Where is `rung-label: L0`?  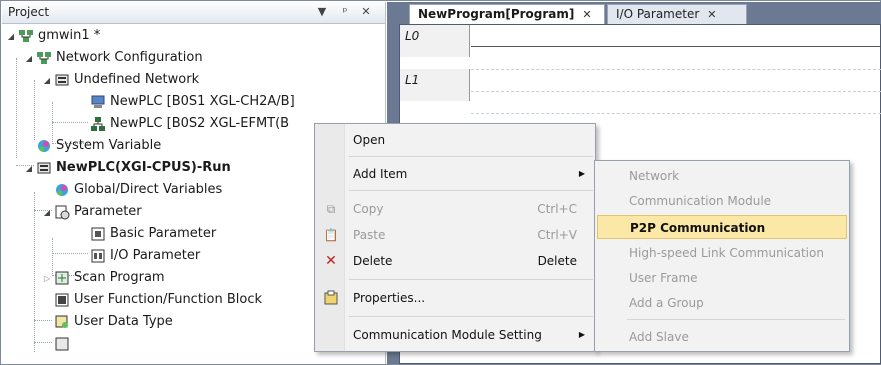 rung-label: L0 is located at coordinates (435, 41).